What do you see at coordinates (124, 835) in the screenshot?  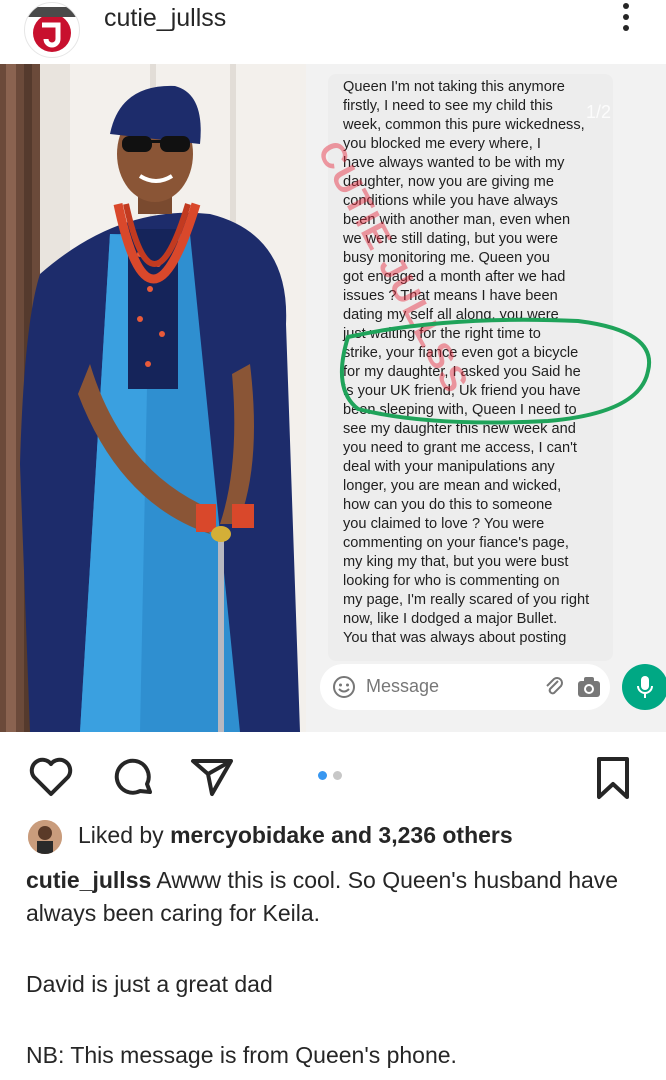 I see `likes-prefix: Liked by` at bounding box center [124, 835].